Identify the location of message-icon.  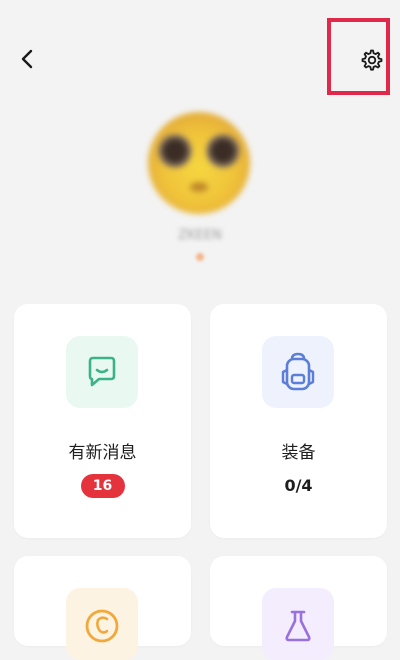
(102, 371).